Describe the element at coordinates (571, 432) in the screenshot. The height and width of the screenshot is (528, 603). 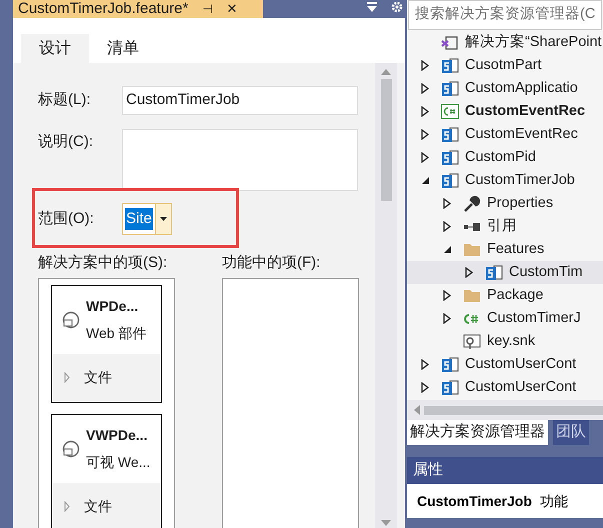
I see `panel-tab: 团队` at that location.